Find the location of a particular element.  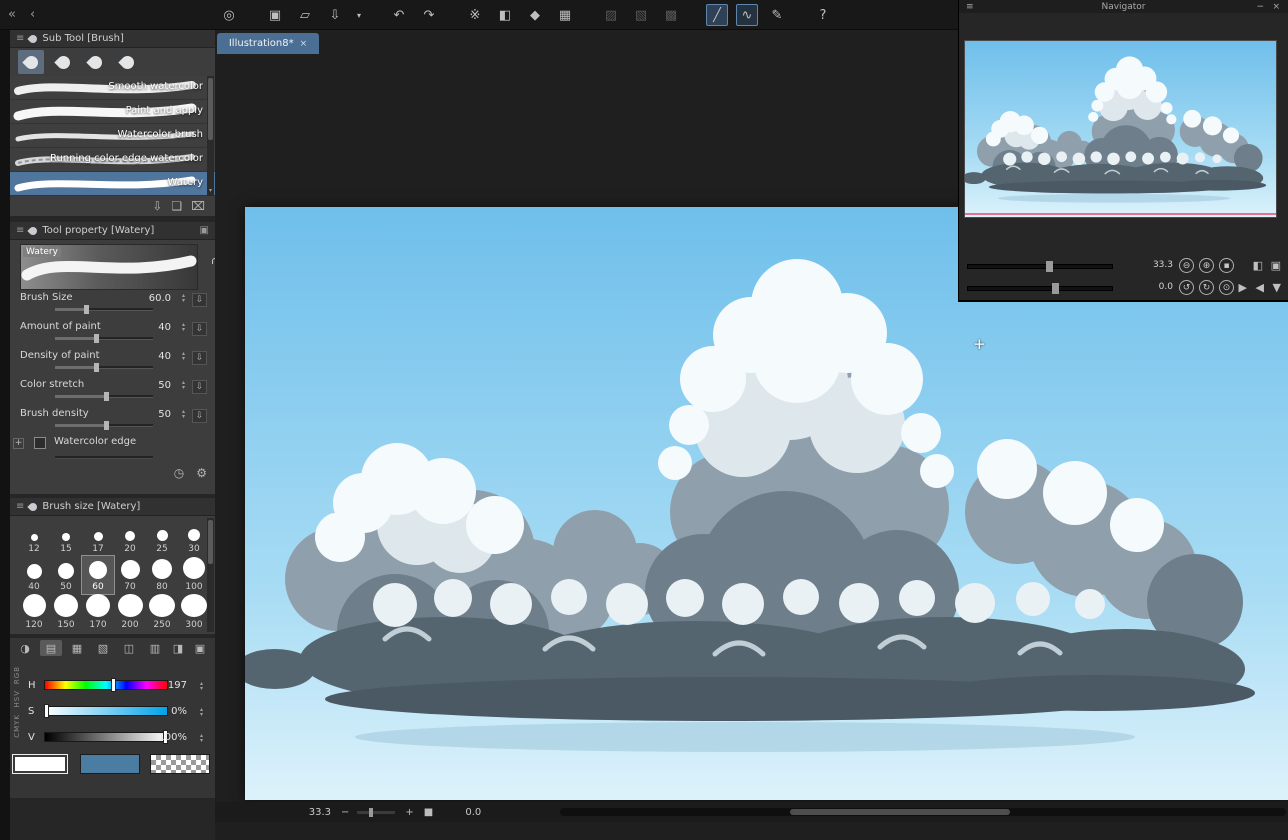

slider-knob is located at coordinates (1055, 288).